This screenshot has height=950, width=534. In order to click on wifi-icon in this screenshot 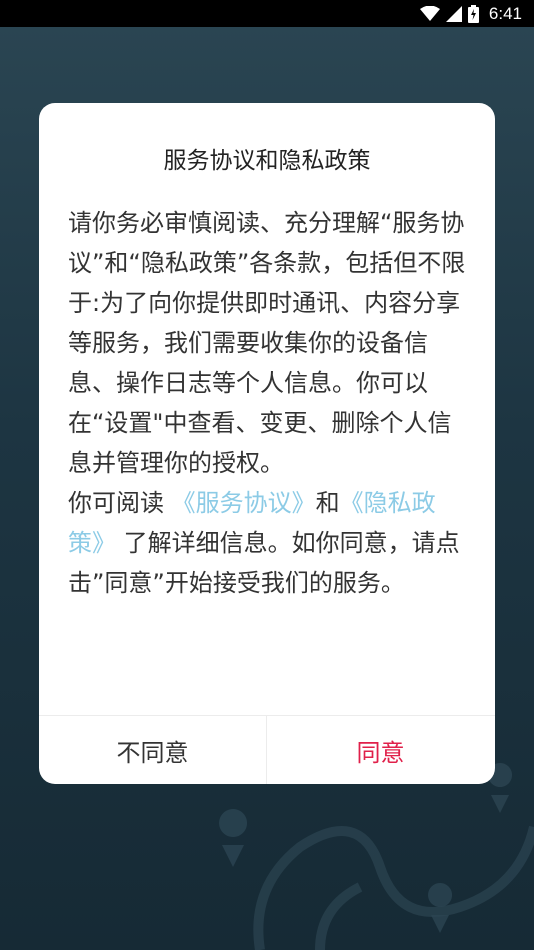, I will do `click(429, 13)`.